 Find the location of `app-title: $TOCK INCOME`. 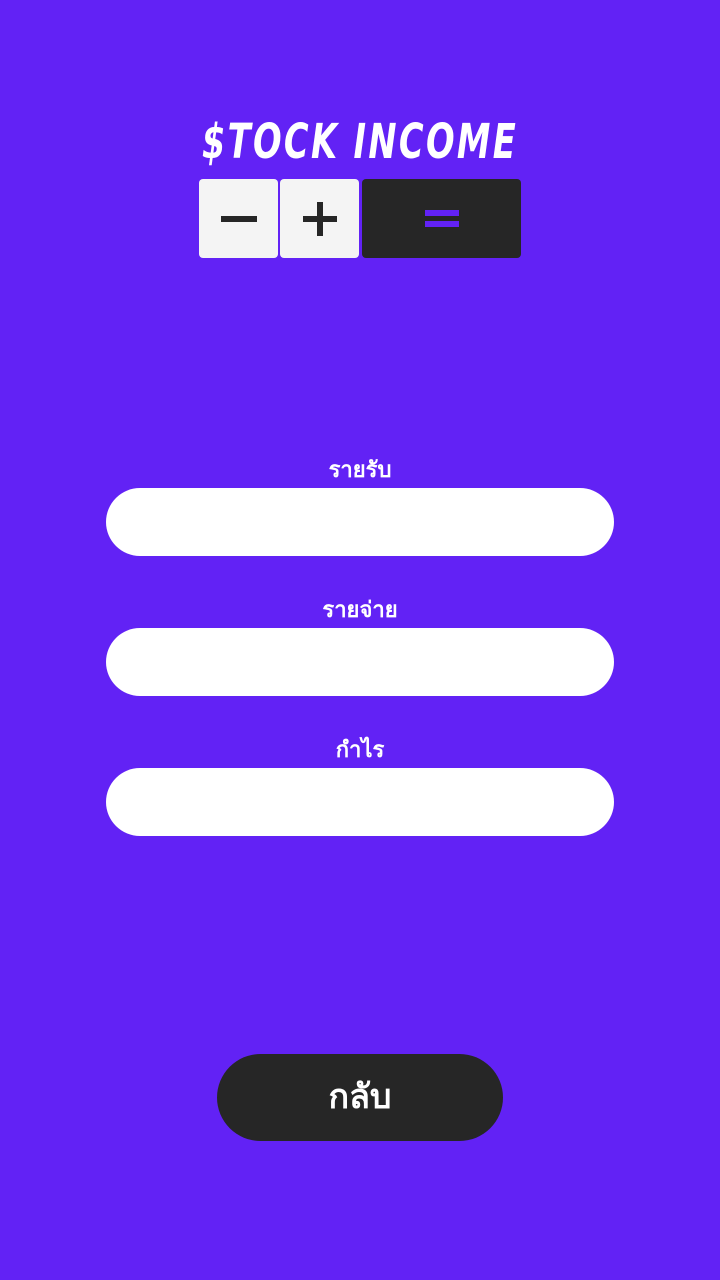

app-title: $TOCK INCOME is located at coordinates (360, 142).